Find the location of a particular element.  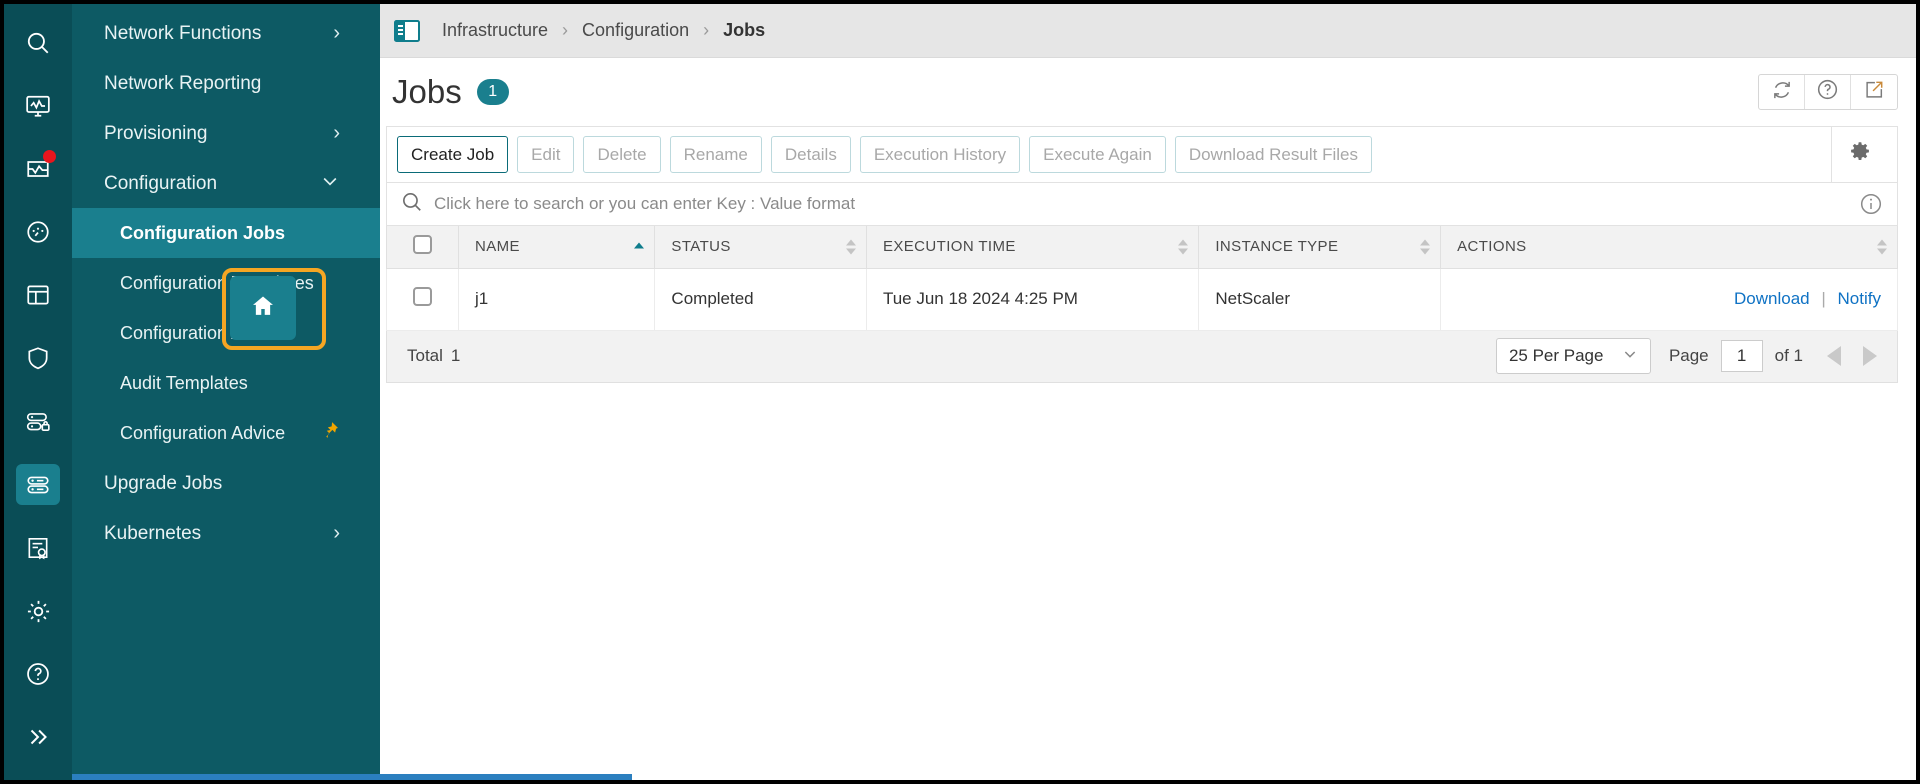

row-select-cell is located at coordinates (422, 299).